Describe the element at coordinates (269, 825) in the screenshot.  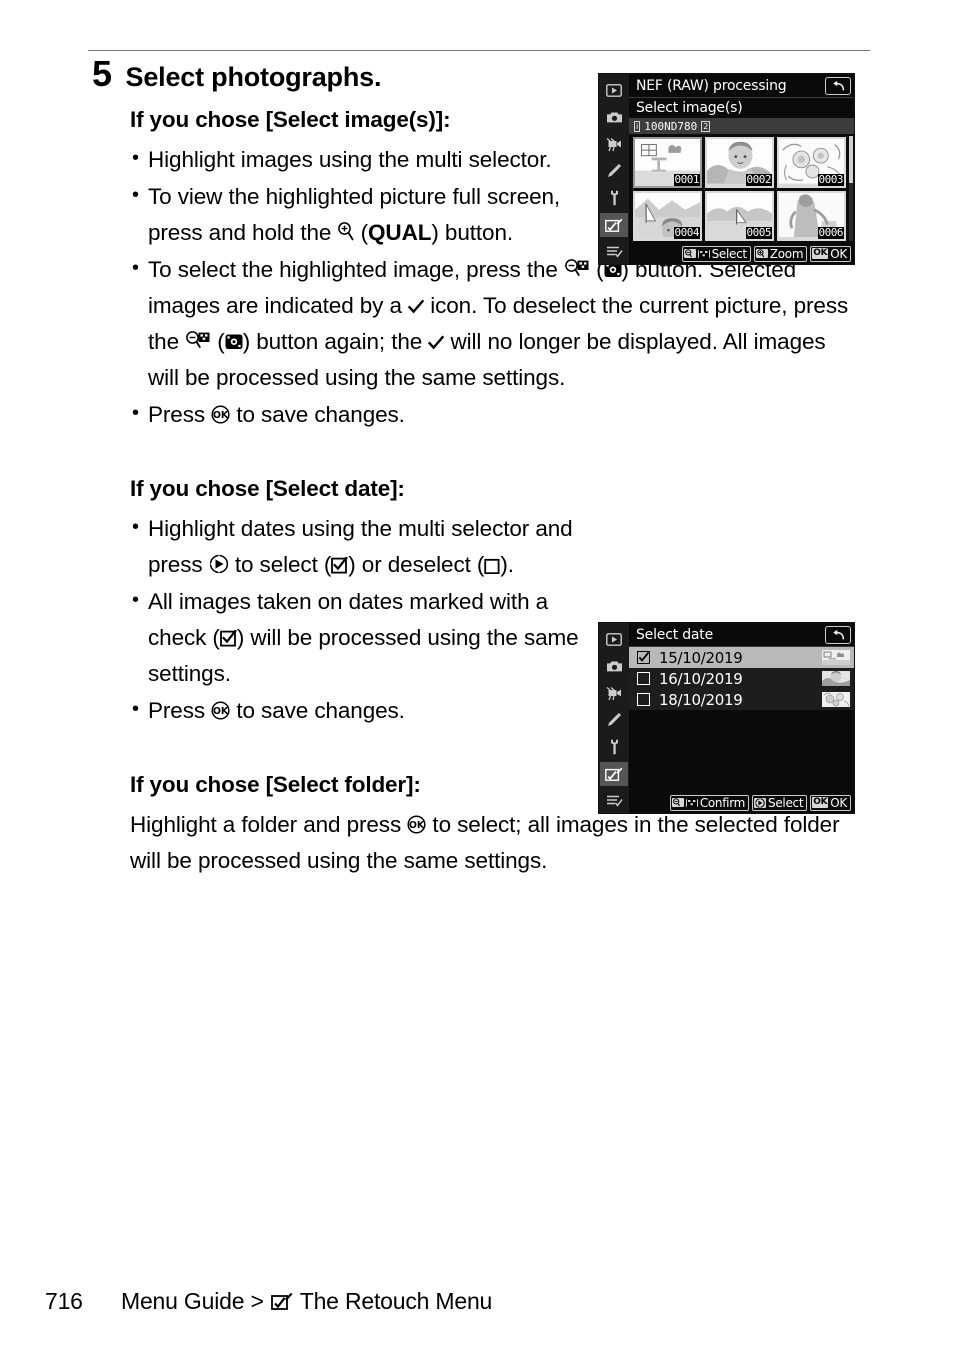
I see `paragraph-text-a: Highlight a folder and press` at that location.